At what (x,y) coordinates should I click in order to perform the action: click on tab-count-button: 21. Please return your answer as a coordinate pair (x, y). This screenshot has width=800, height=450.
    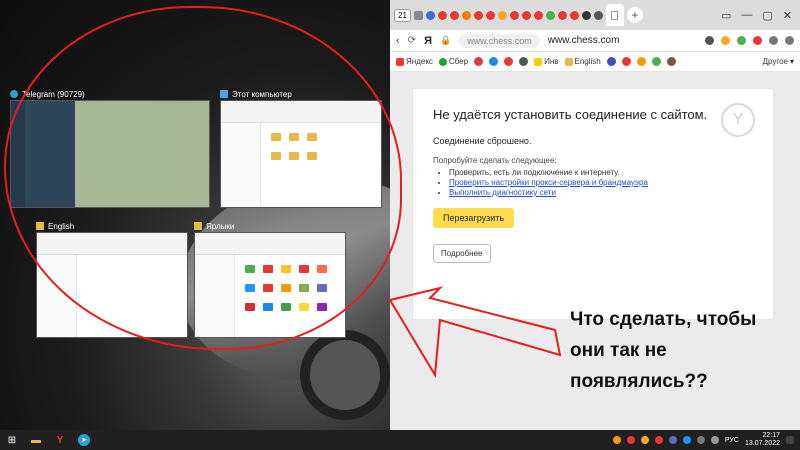
    Looking at the image, I should click on (402, 15).